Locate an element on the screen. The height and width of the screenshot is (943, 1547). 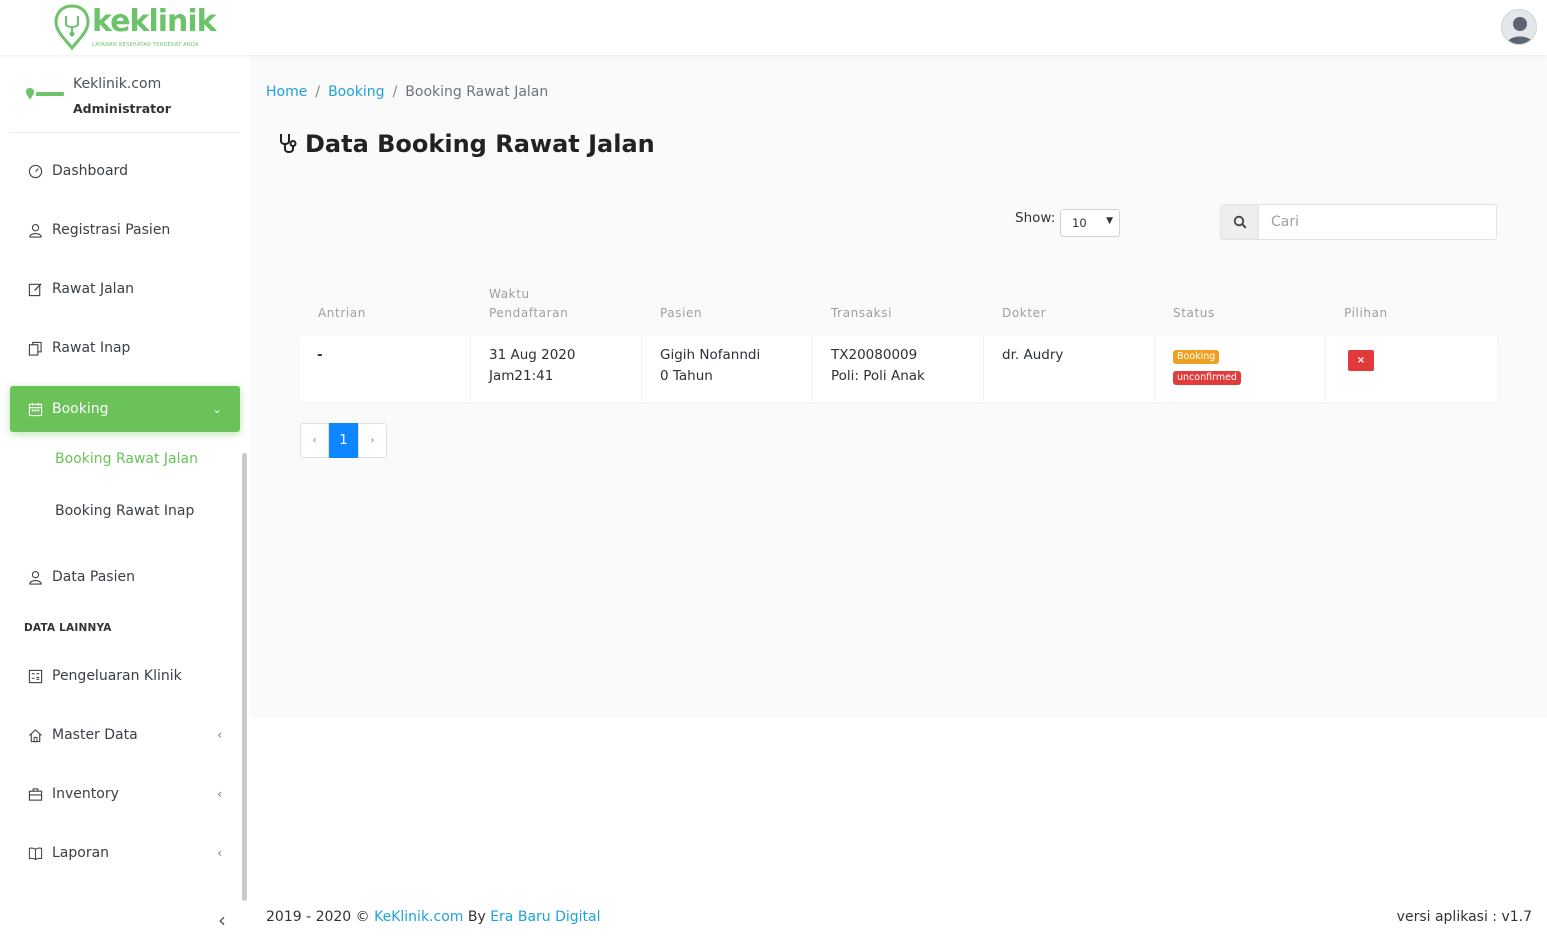
keklinik-logo: keklinik LAYANAN KESEHATAN TERDEKAT ANDA is located at coordinates (135, 28).